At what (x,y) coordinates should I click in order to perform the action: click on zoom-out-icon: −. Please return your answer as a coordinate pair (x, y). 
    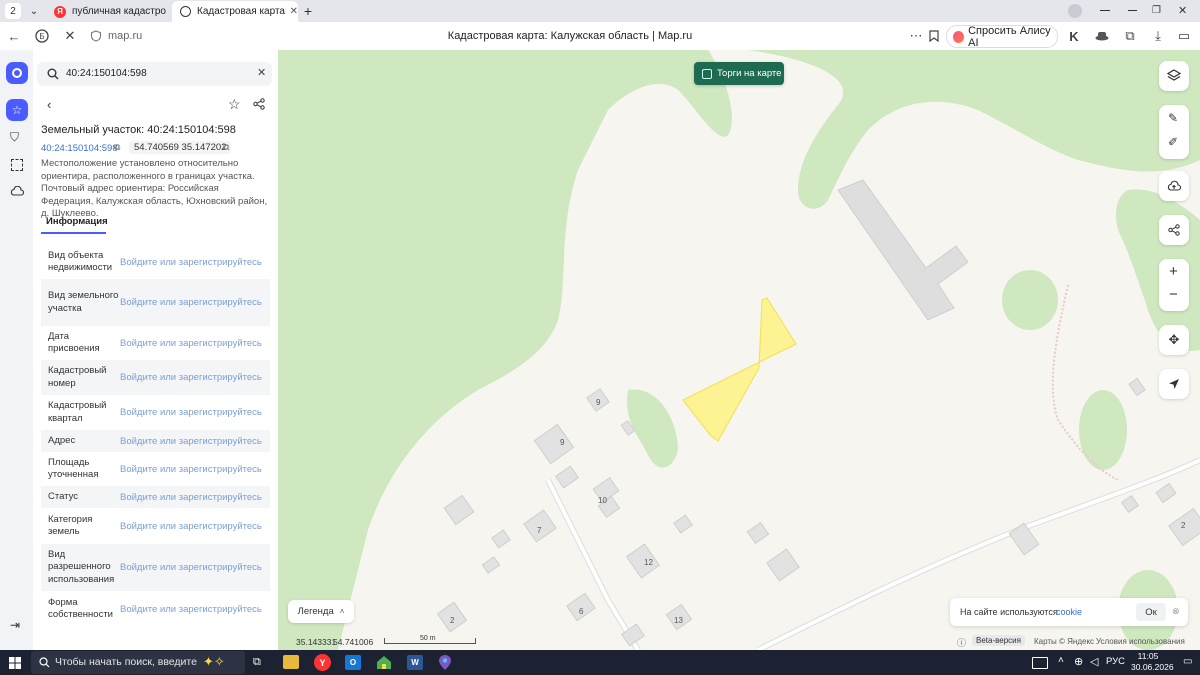
    Looking at the image, I should click on (1173, 294).